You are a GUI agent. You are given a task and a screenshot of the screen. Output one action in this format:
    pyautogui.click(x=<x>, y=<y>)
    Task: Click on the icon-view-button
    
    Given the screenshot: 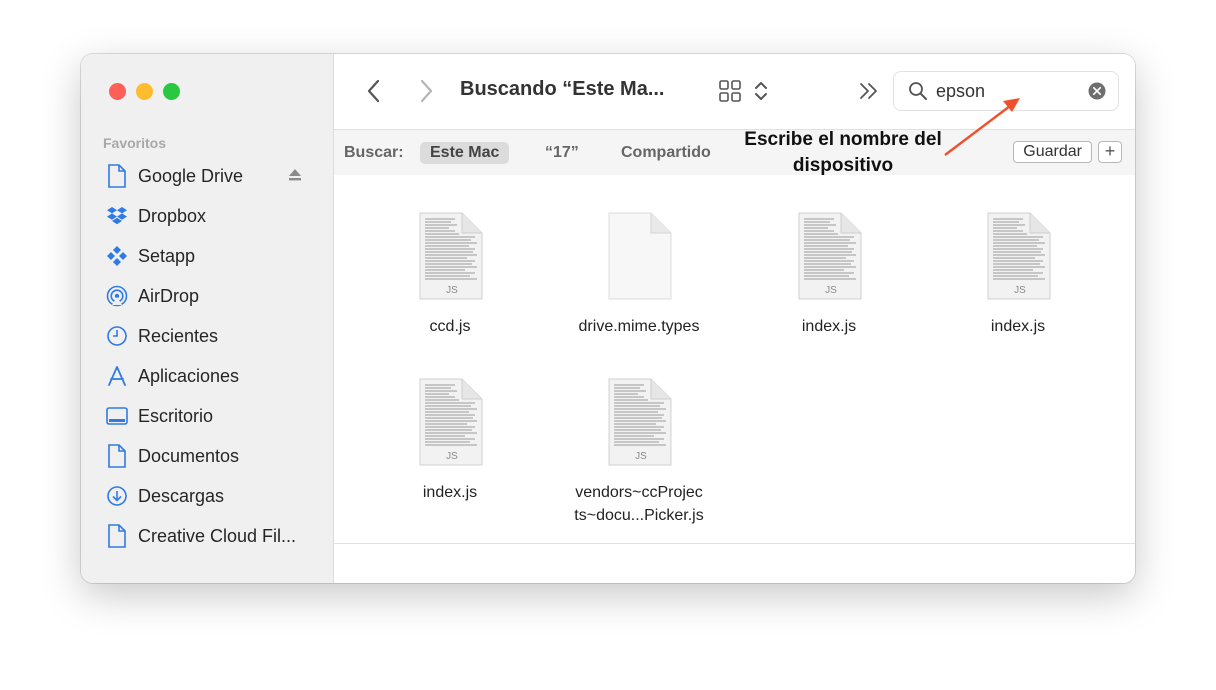 What is the action you would take?
    pyautogui.click(x=730, y=93)
    